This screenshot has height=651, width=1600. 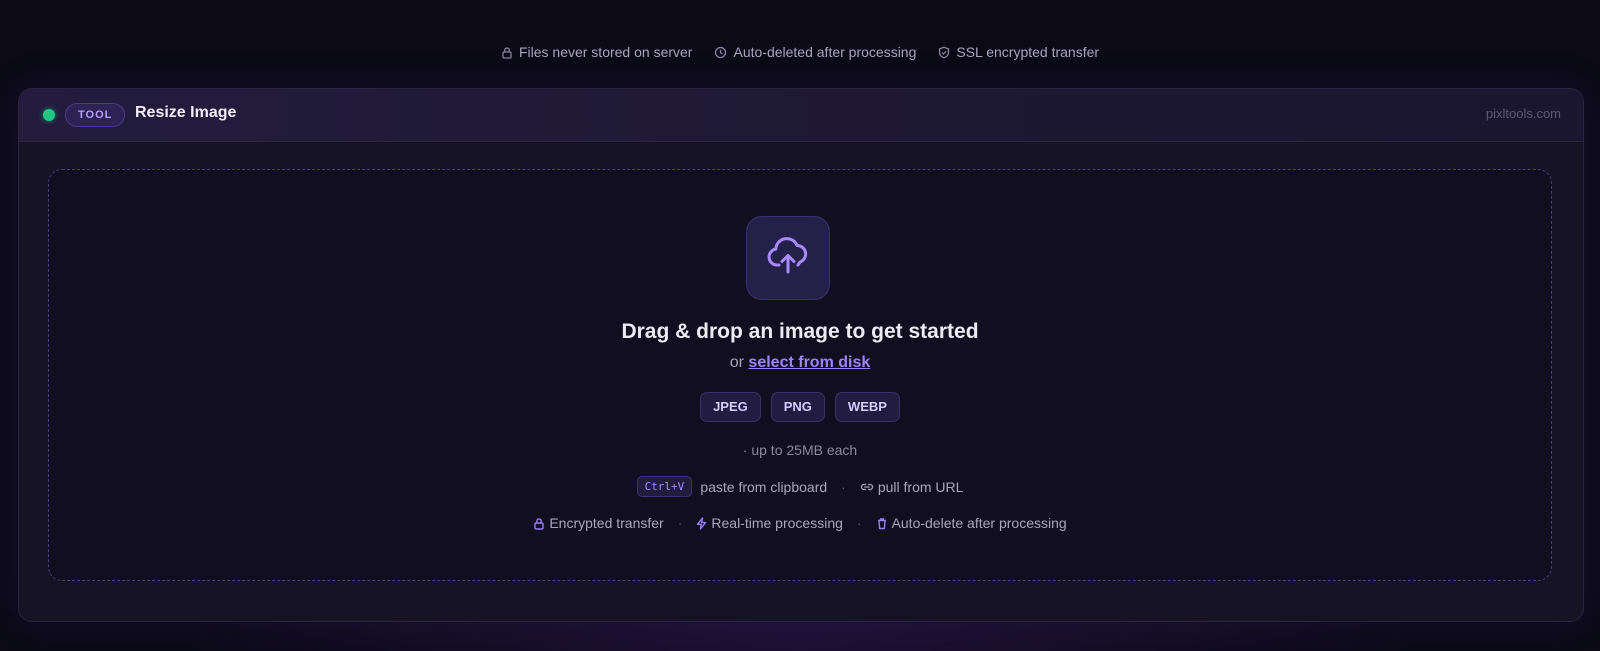 I want to click on trust-label: Auto-deleted after processing, so click(x=825, y=52).